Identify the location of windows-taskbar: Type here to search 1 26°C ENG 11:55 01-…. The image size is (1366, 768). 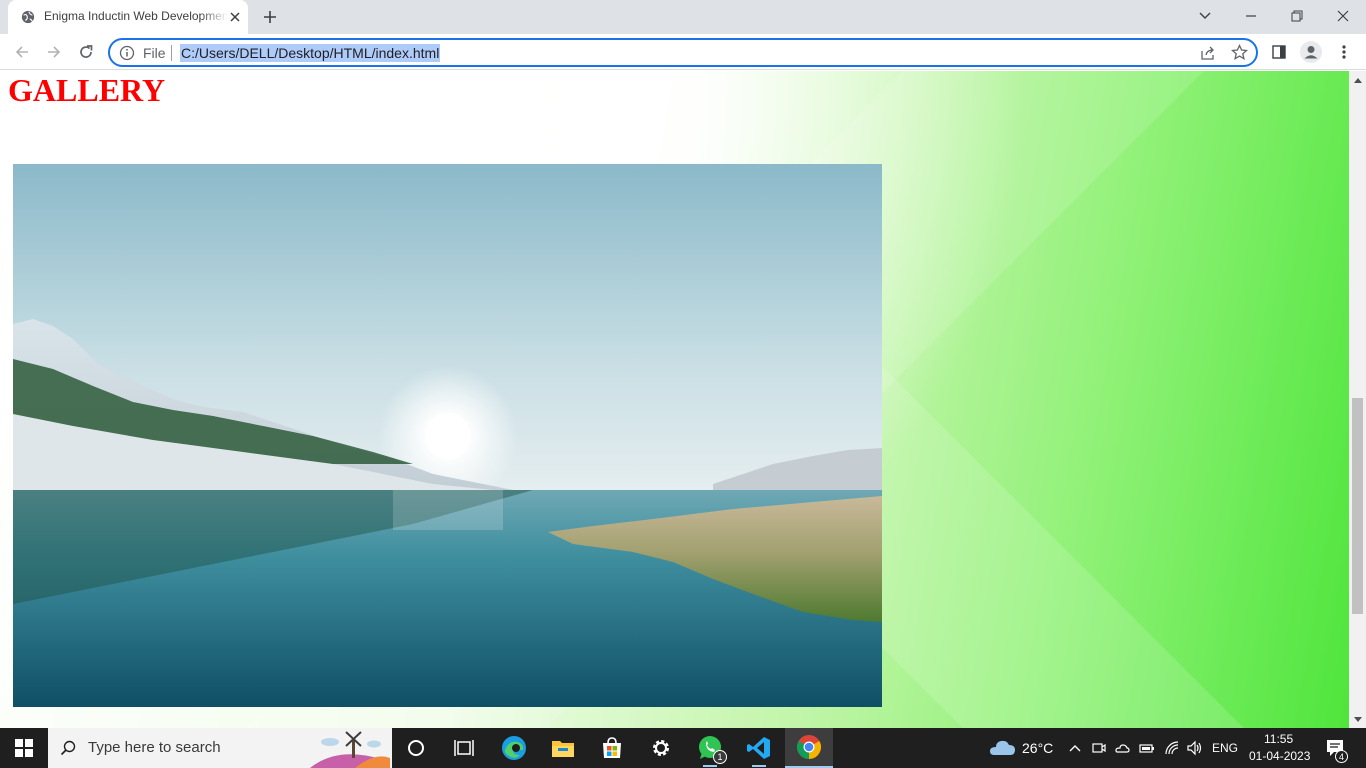
(683, 748).